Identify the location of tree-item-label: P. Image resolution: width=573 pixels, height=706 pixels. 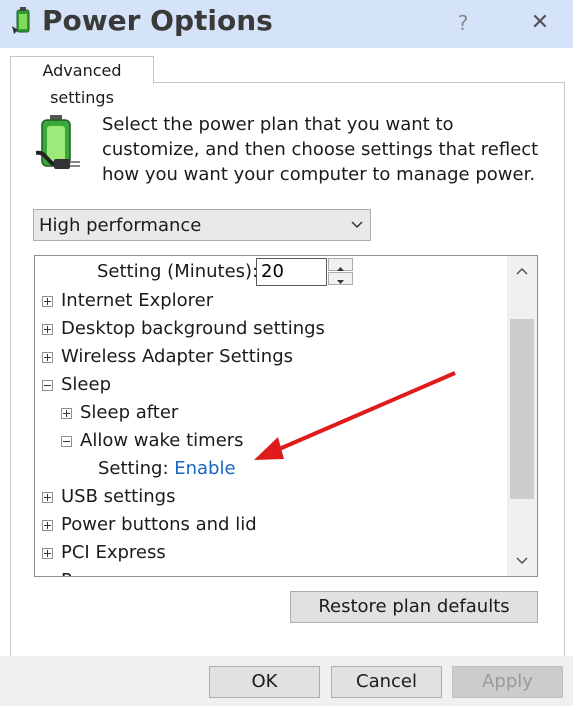
(66, 572).